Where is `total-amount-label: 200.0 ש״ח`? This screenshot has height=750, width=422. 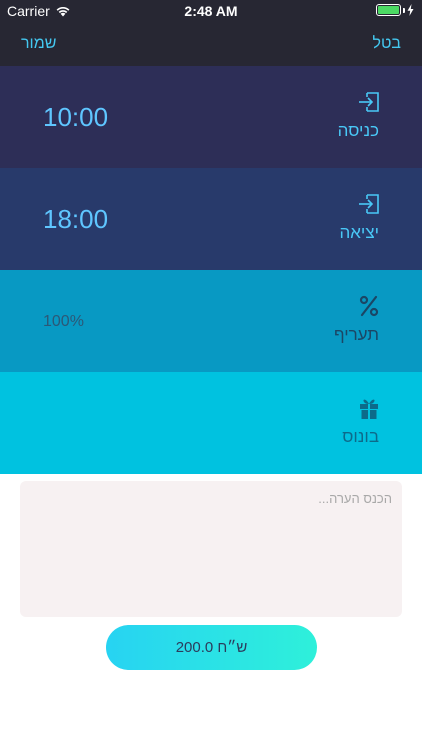 total-amount-label: 200.0 ש״ח is located at coordinates (211, 647).